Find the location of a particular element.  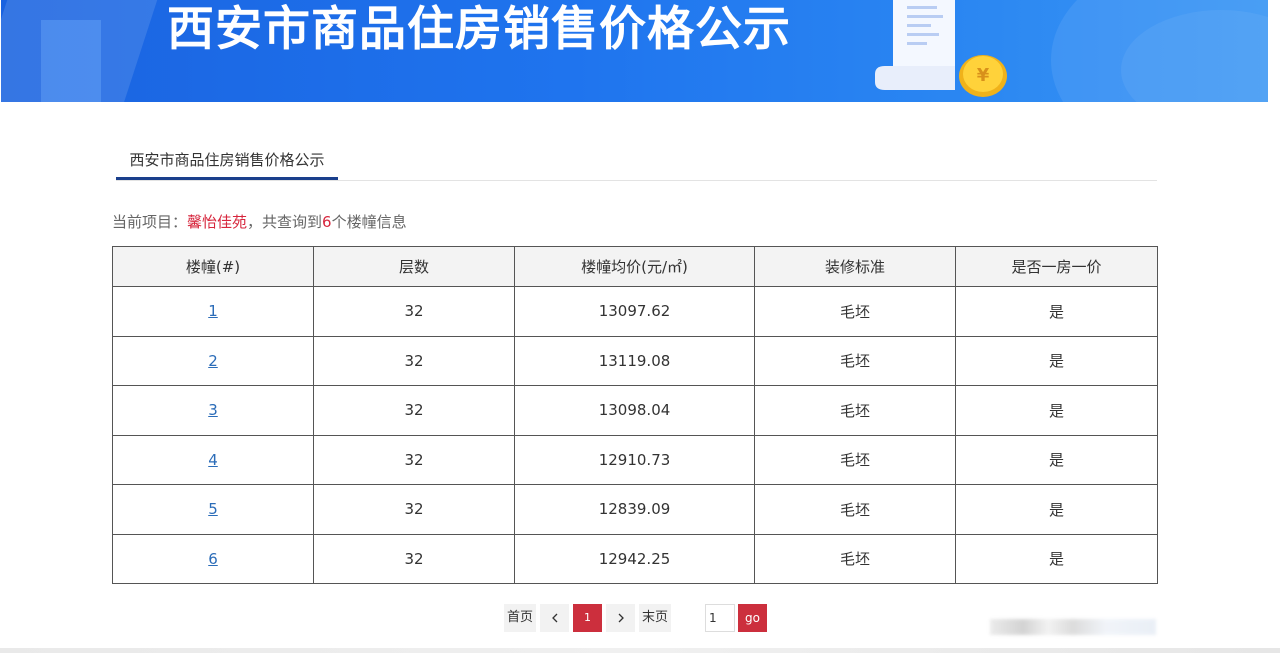

table-row: 6 32 12942.25 毛坯 是 is located at coordinates (635, 558).